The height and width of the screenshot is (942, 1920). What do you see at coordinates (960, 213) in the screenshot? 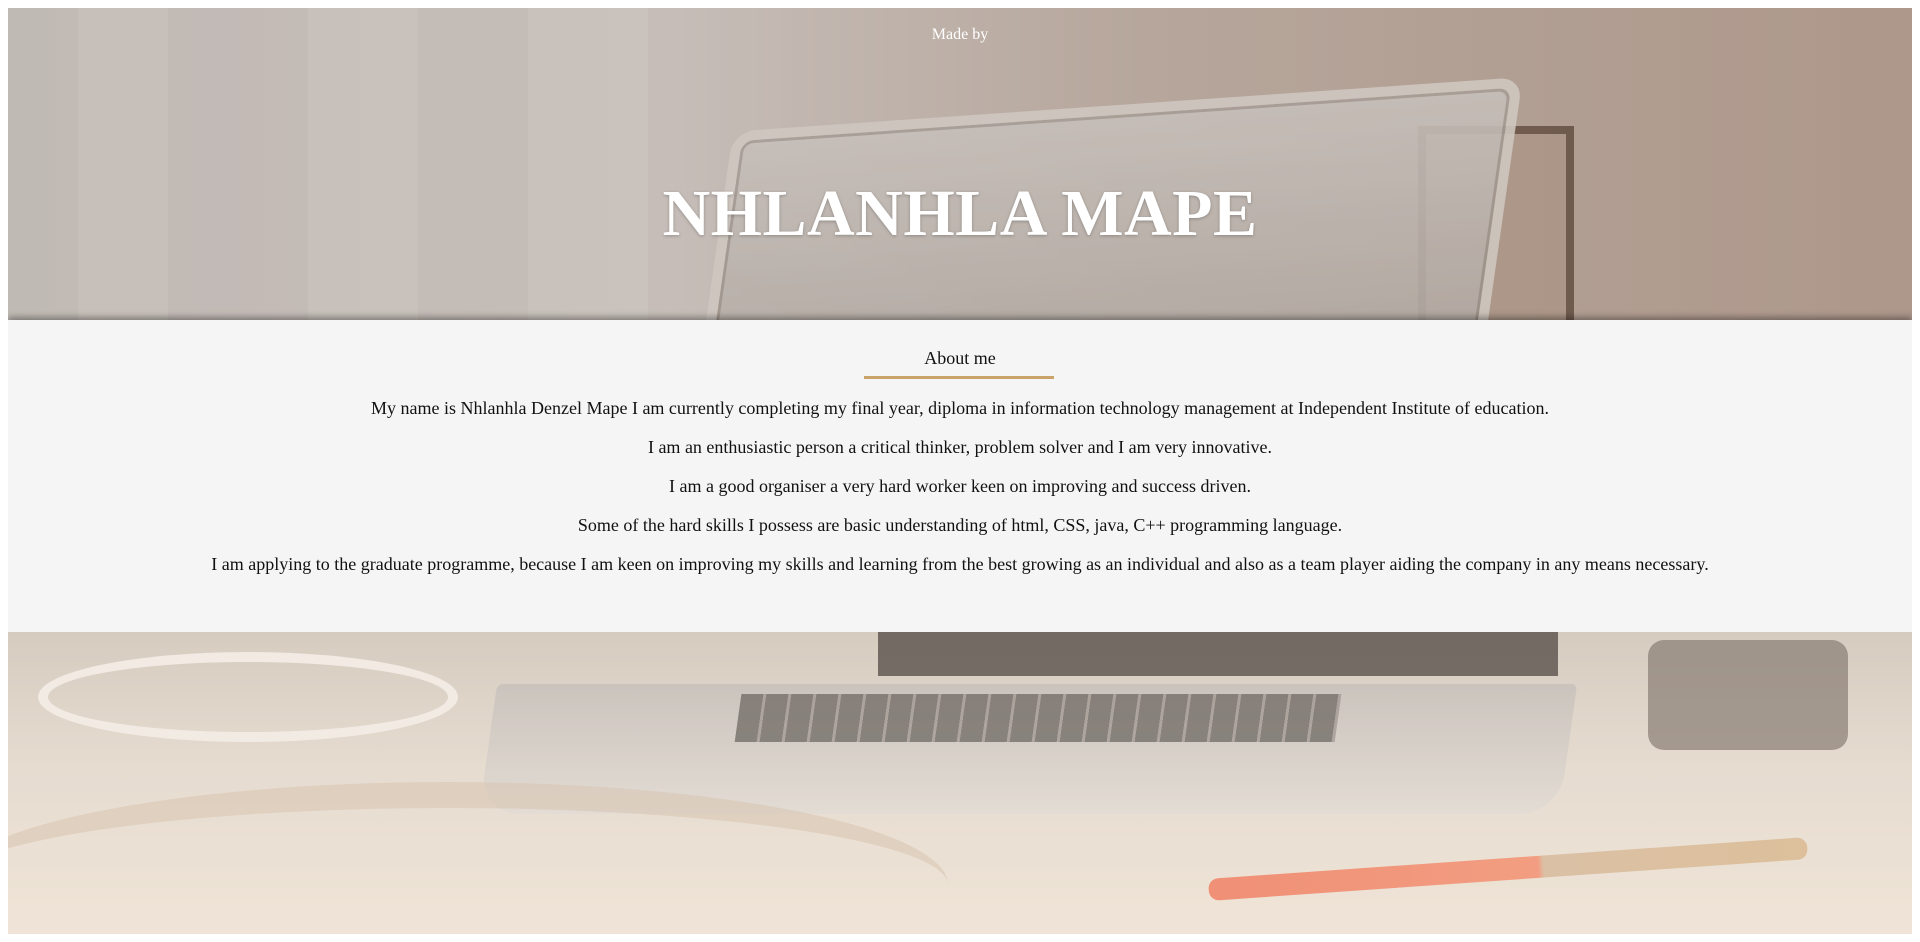
I see `author-name-title: NHLANHLA MAPE` at bounding box center [960, 213].